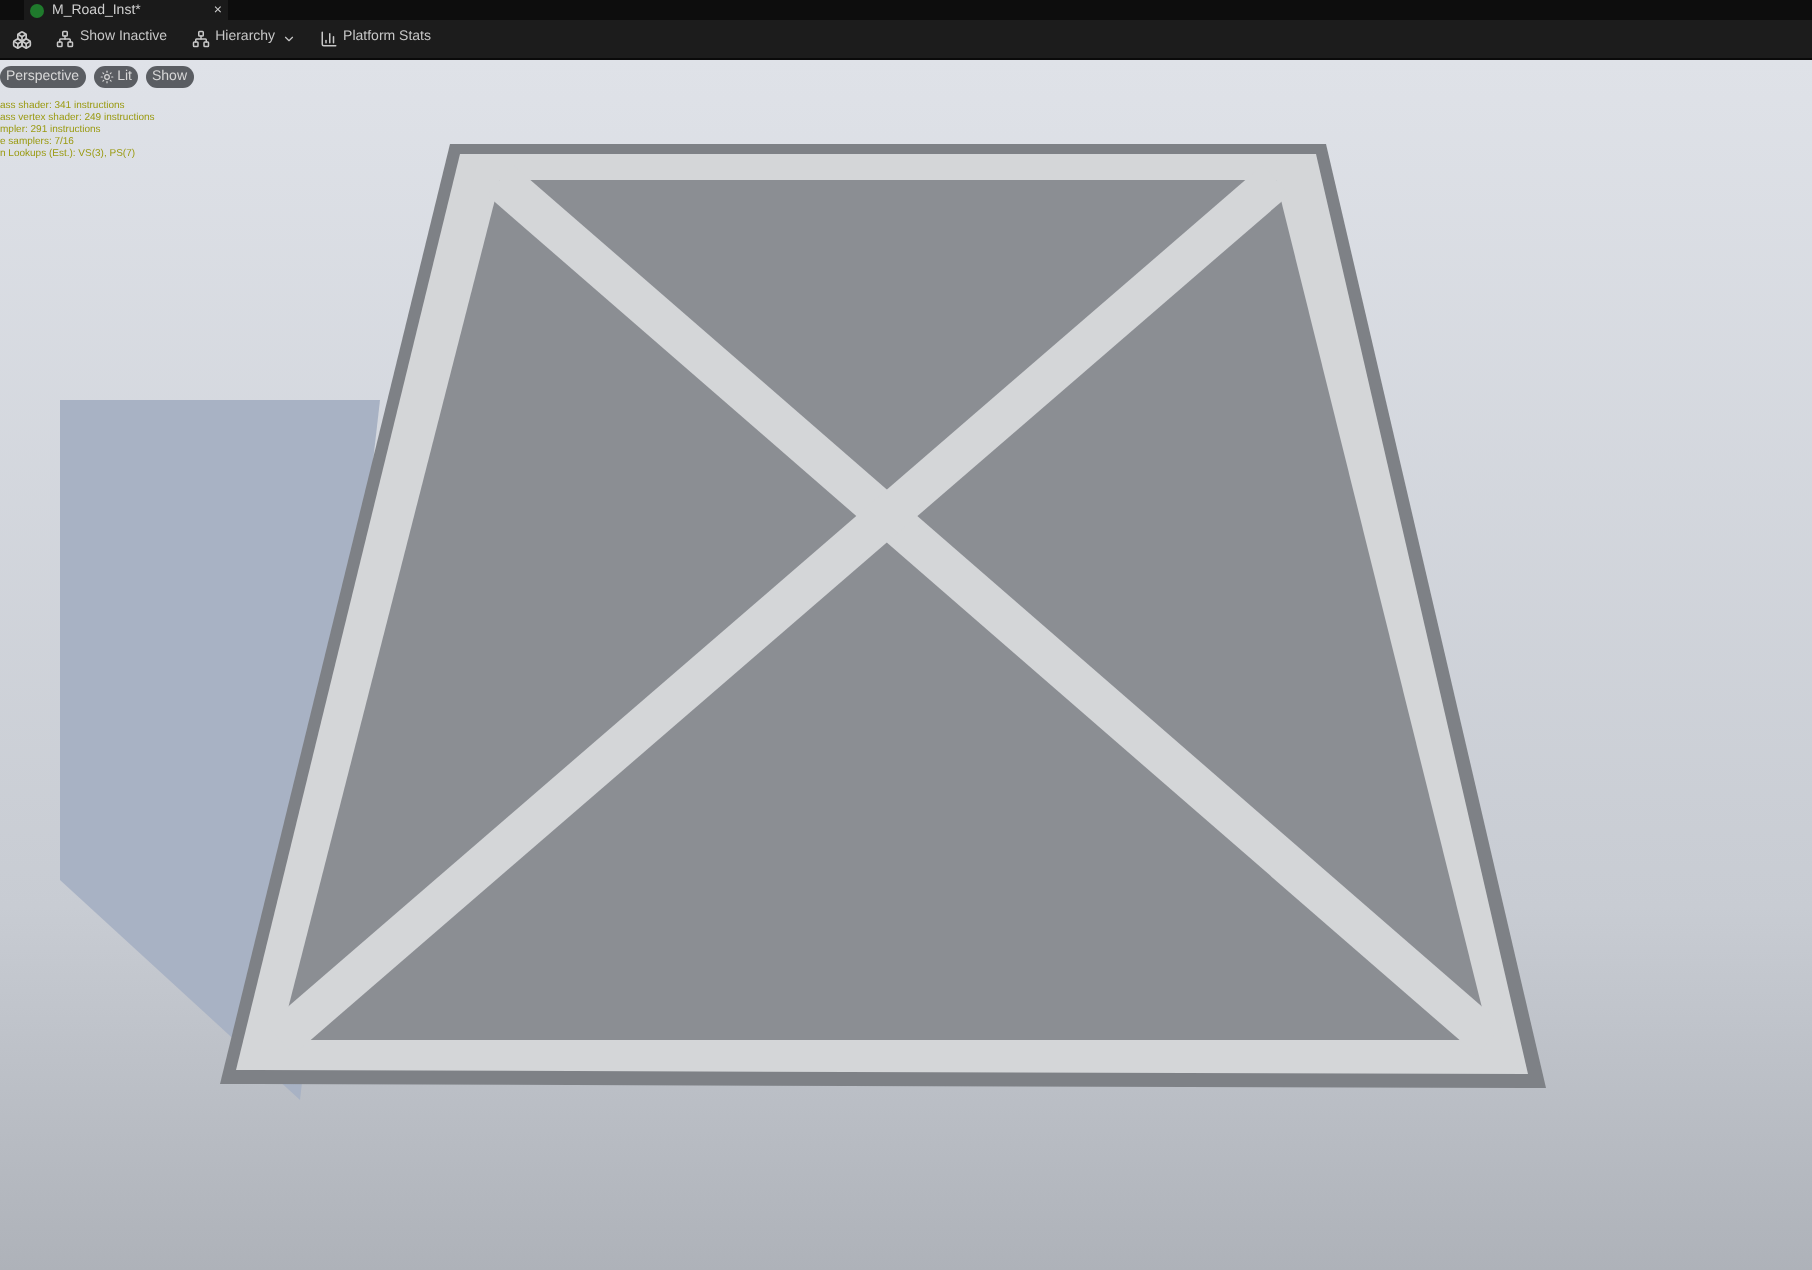 This screenshot has width=1812, height=1270. Describe the element at coordinates (37, 10) in the screenshot. I see `material-icon` at that location.